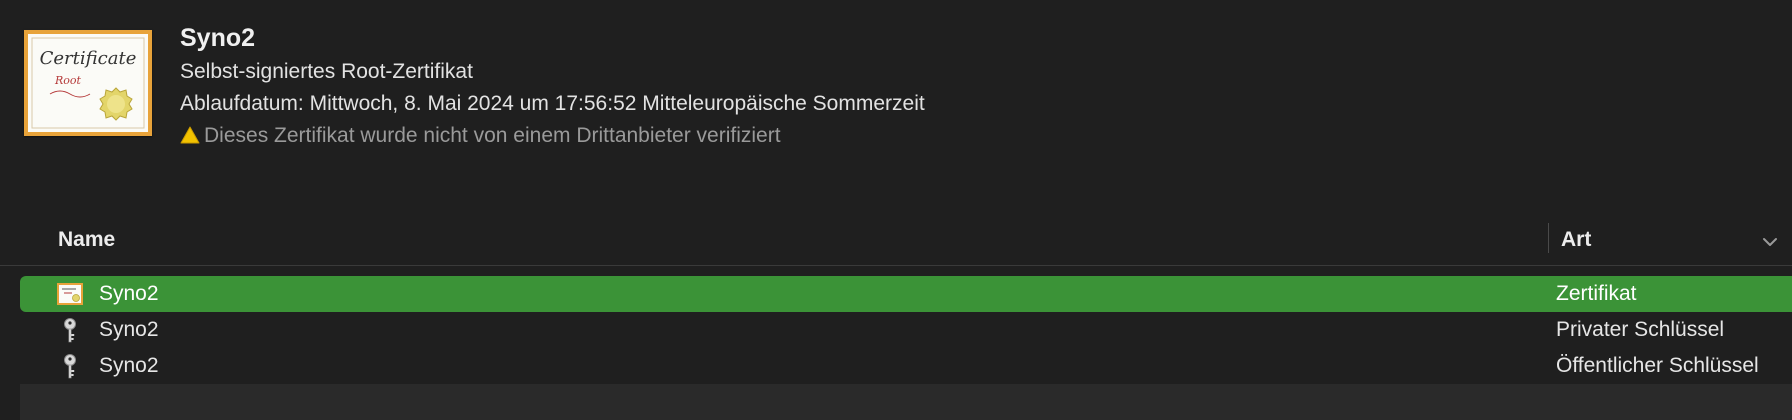 The image size is (1792, 420). Describe the element at coordinates (1576, 240) in the screenshot. I see `column-art: Art` at that location.